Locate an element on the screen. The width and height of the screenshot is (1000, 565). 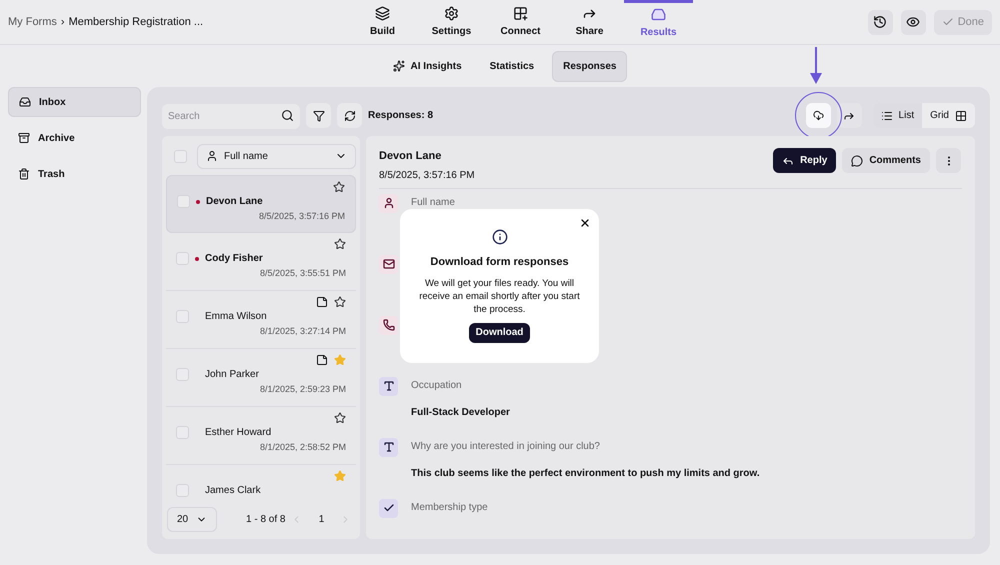
eye-icon is located at coordinates (913, 22).